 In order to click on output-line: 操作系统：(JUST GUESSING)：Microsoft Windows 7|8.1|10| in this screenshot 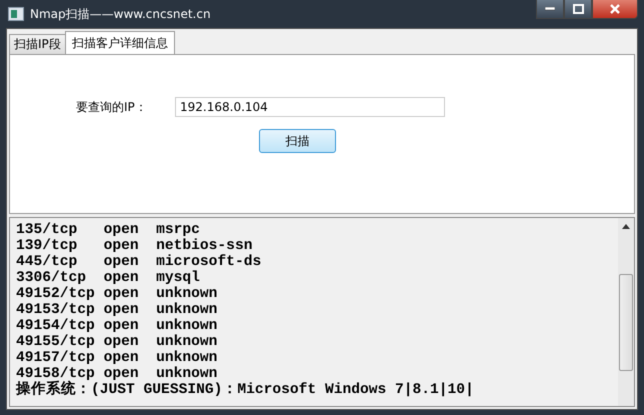, I will do `click(245, 390)`.